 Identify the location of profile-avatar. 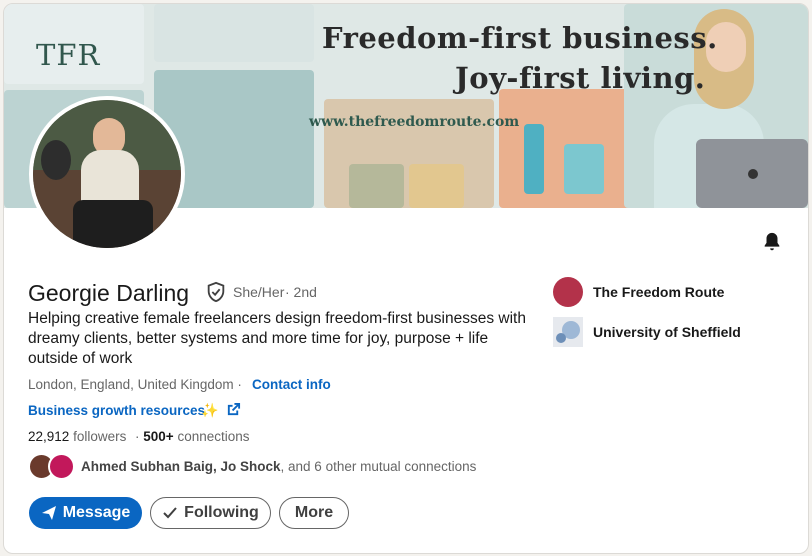
(107, 174).